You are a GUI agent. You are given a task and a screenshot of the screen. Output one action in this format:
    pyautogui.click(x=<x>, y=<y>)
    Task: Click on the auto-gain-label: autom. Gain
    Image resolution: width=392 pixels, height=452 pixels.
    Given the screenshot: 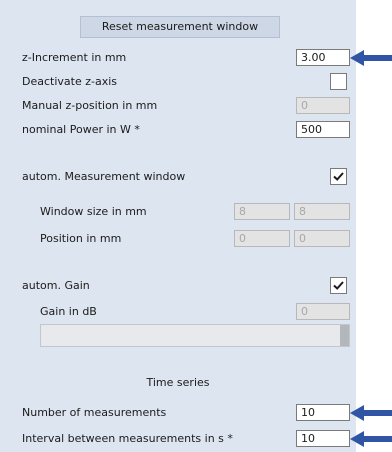 What is the action you would take?
    pyautogui.click(x=56, y=285)
    